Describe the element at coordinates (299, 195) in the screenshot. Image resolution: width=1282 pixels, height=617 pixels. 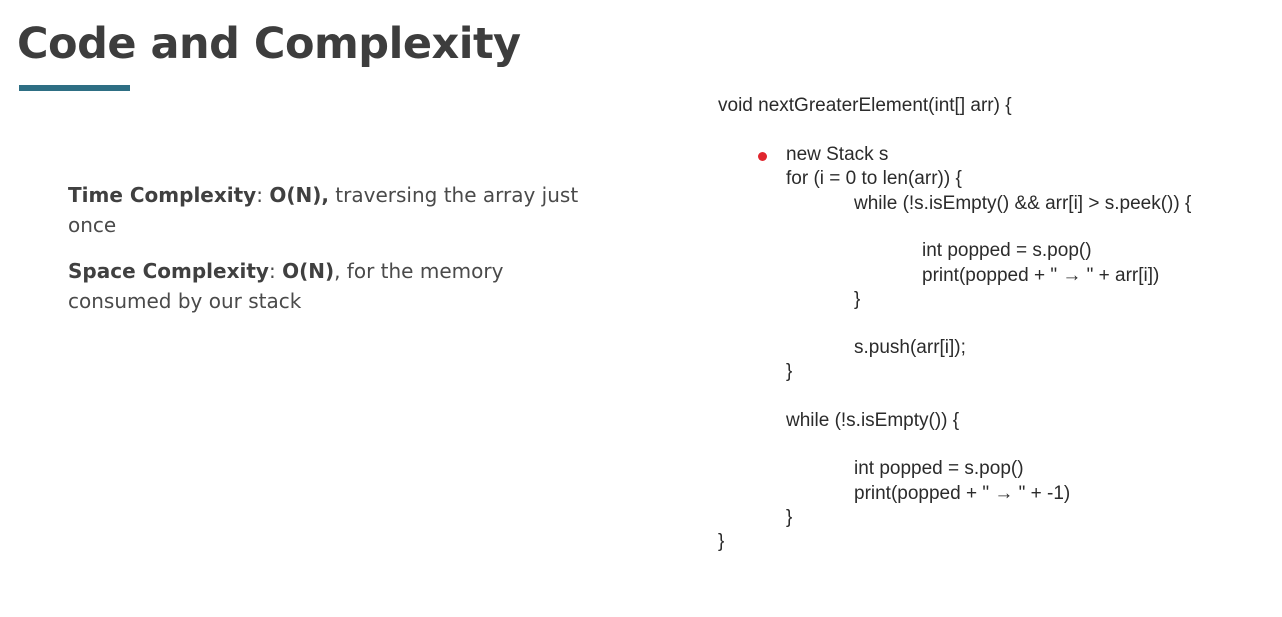
I see `time-complexity-value: O(N),` at that location.